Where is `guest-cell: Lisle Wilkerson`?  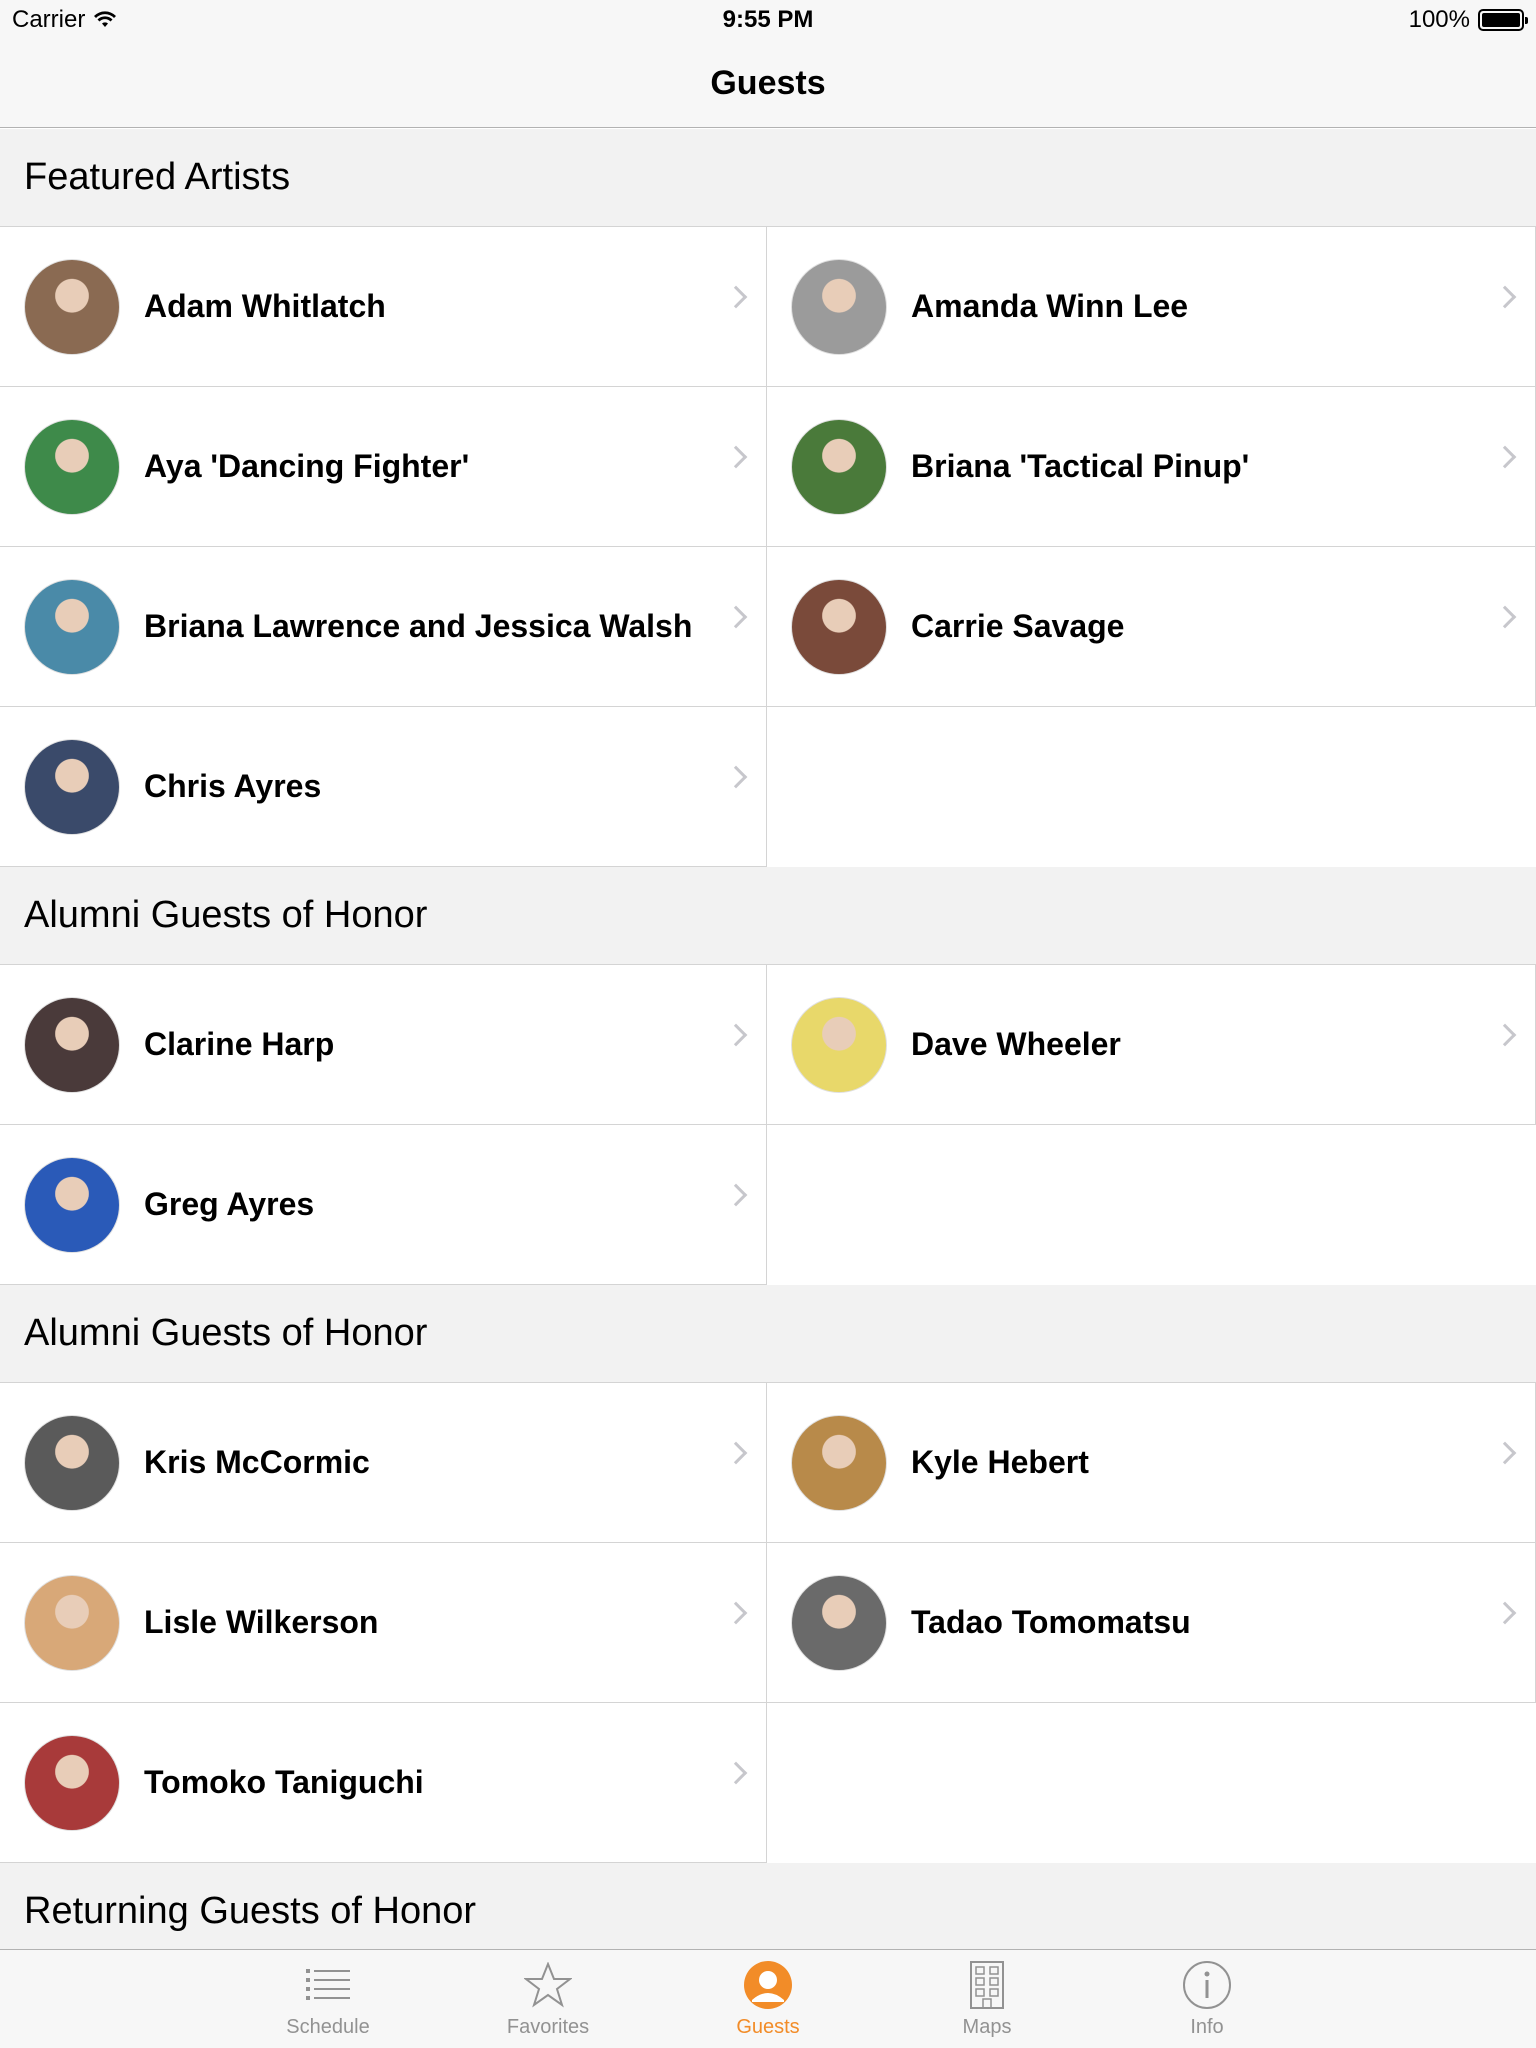
guest-cell: Lisle Wilkerson is located at coordinates (383, 1623).